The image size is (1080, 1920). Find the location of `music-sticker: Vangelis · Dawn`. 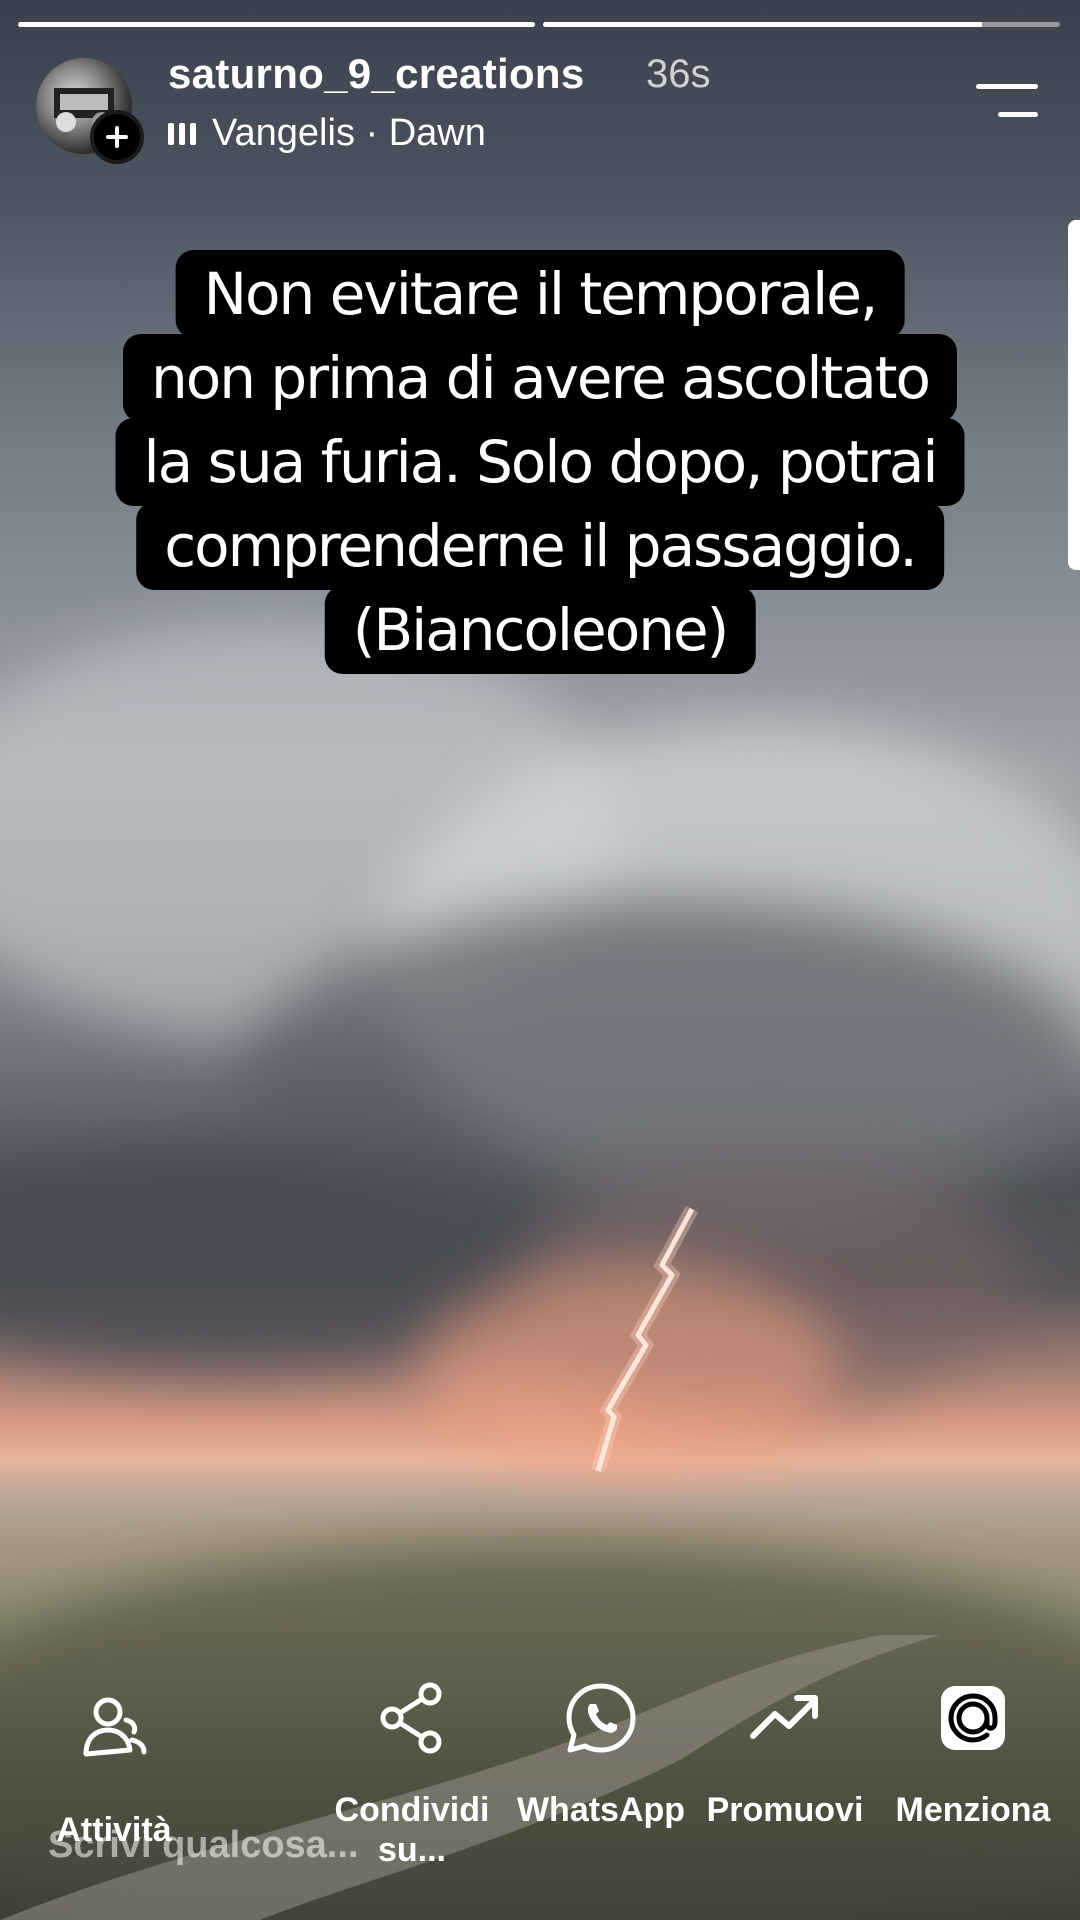

music-sticker: Vangelis · Dawn is located at coordinates (327, 133).